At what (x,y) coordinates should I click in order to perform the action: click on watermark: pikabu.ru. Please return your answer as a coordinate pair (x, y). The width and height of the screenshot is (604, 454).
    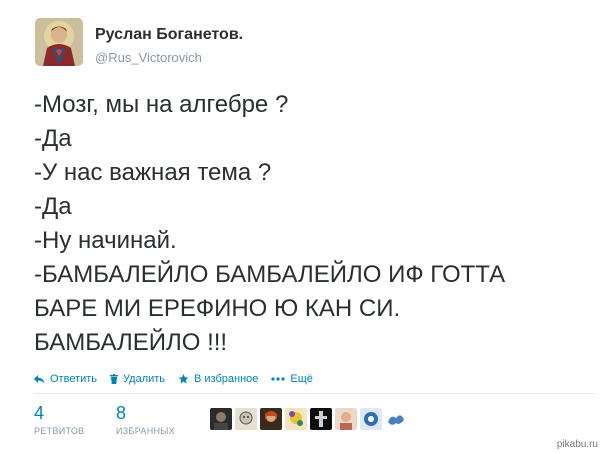
    Looking at the image, I should click on (577, 444).